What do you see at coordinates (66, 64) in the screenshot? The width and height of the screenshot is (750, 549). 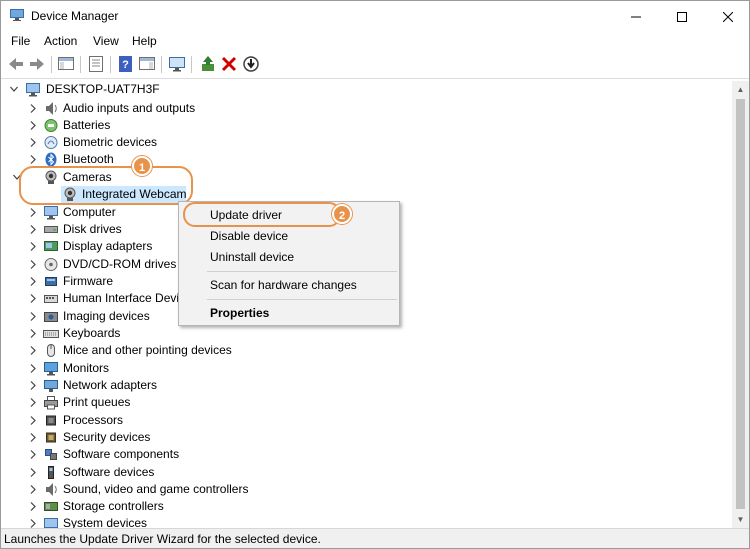 I see `show-hide-console-tree-icon` at bounding box center [66, 64].